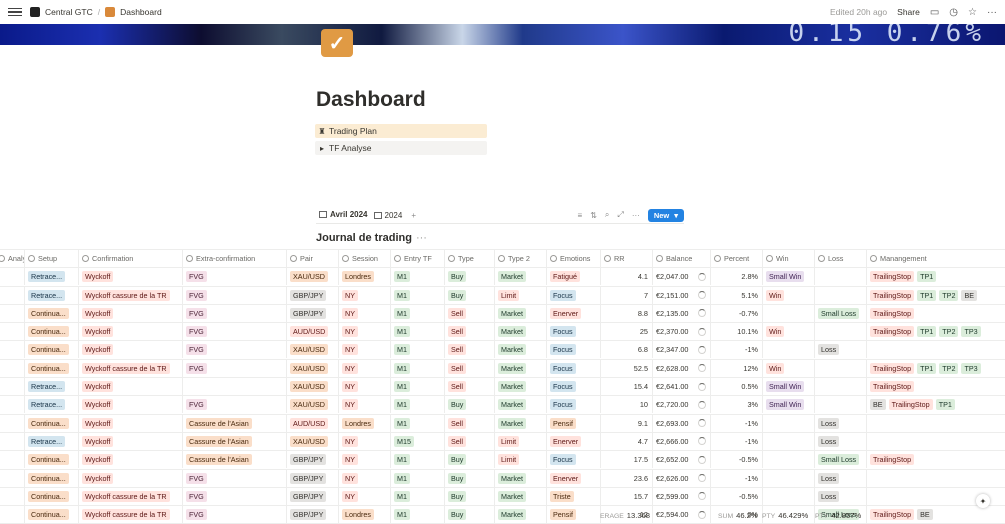  Describe the element at coordinates (840, 460) in the screenshot. I see `table-cell: Small Loss` at that location.